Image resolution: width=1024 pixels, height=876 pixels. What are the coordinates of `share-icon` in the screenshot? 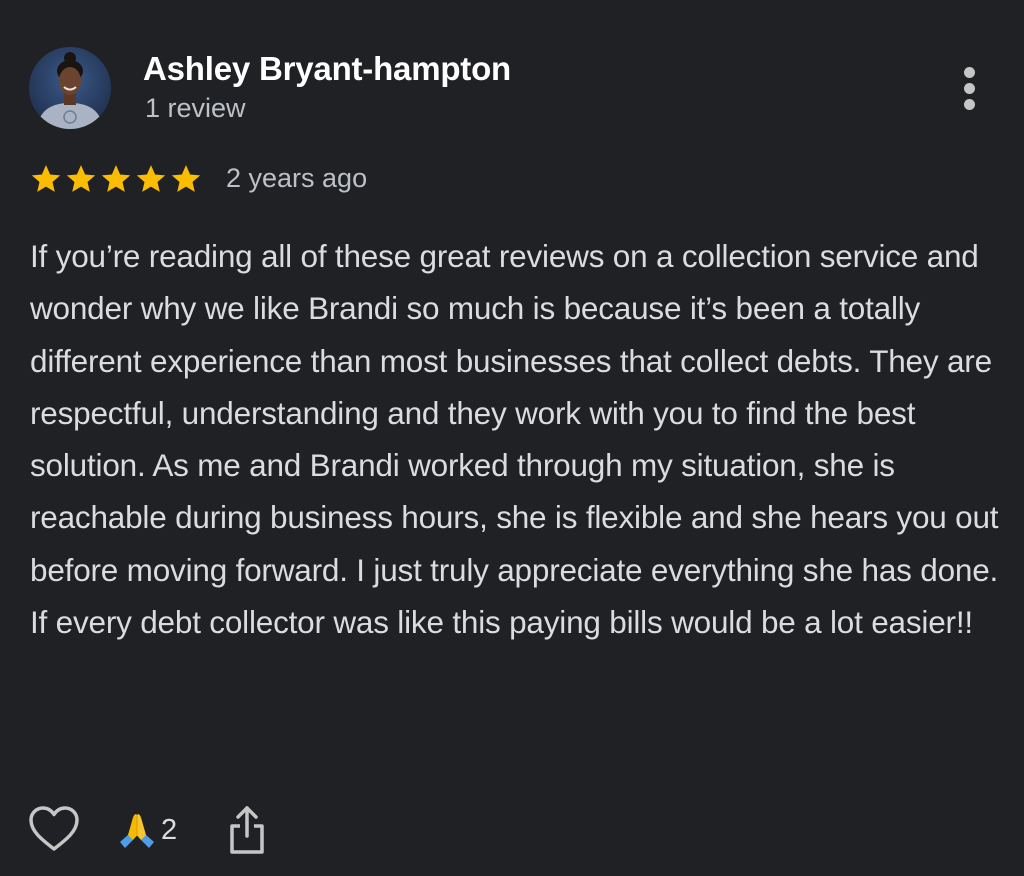 It's located at (247, 830).